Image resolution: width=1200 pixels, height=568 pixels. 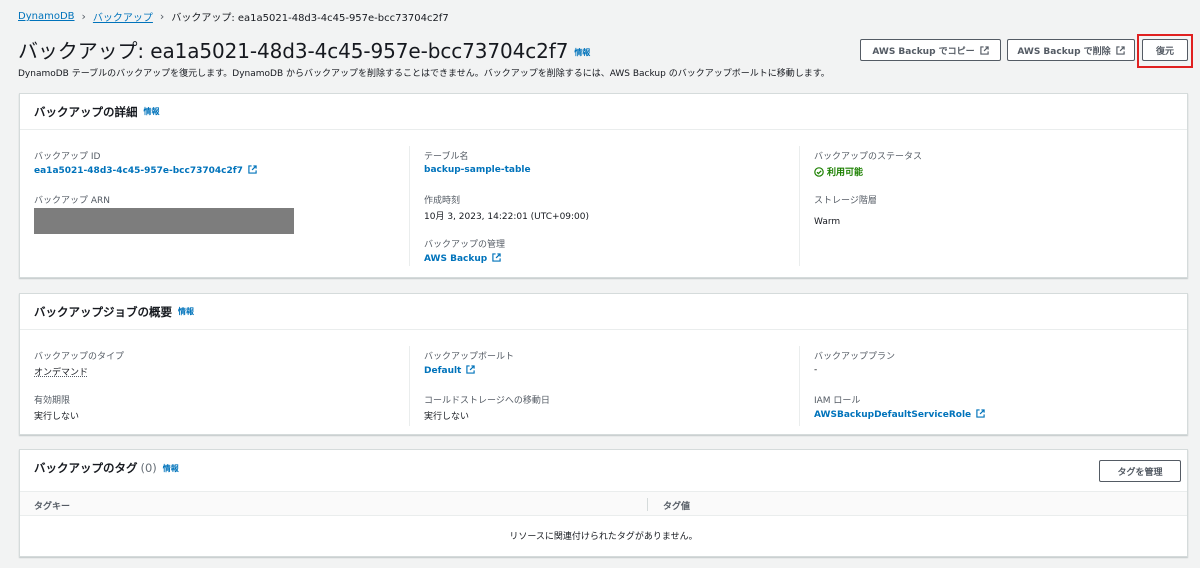 I want to click on manage-tags-label: タグを管理, so click(x=1140, y=472).